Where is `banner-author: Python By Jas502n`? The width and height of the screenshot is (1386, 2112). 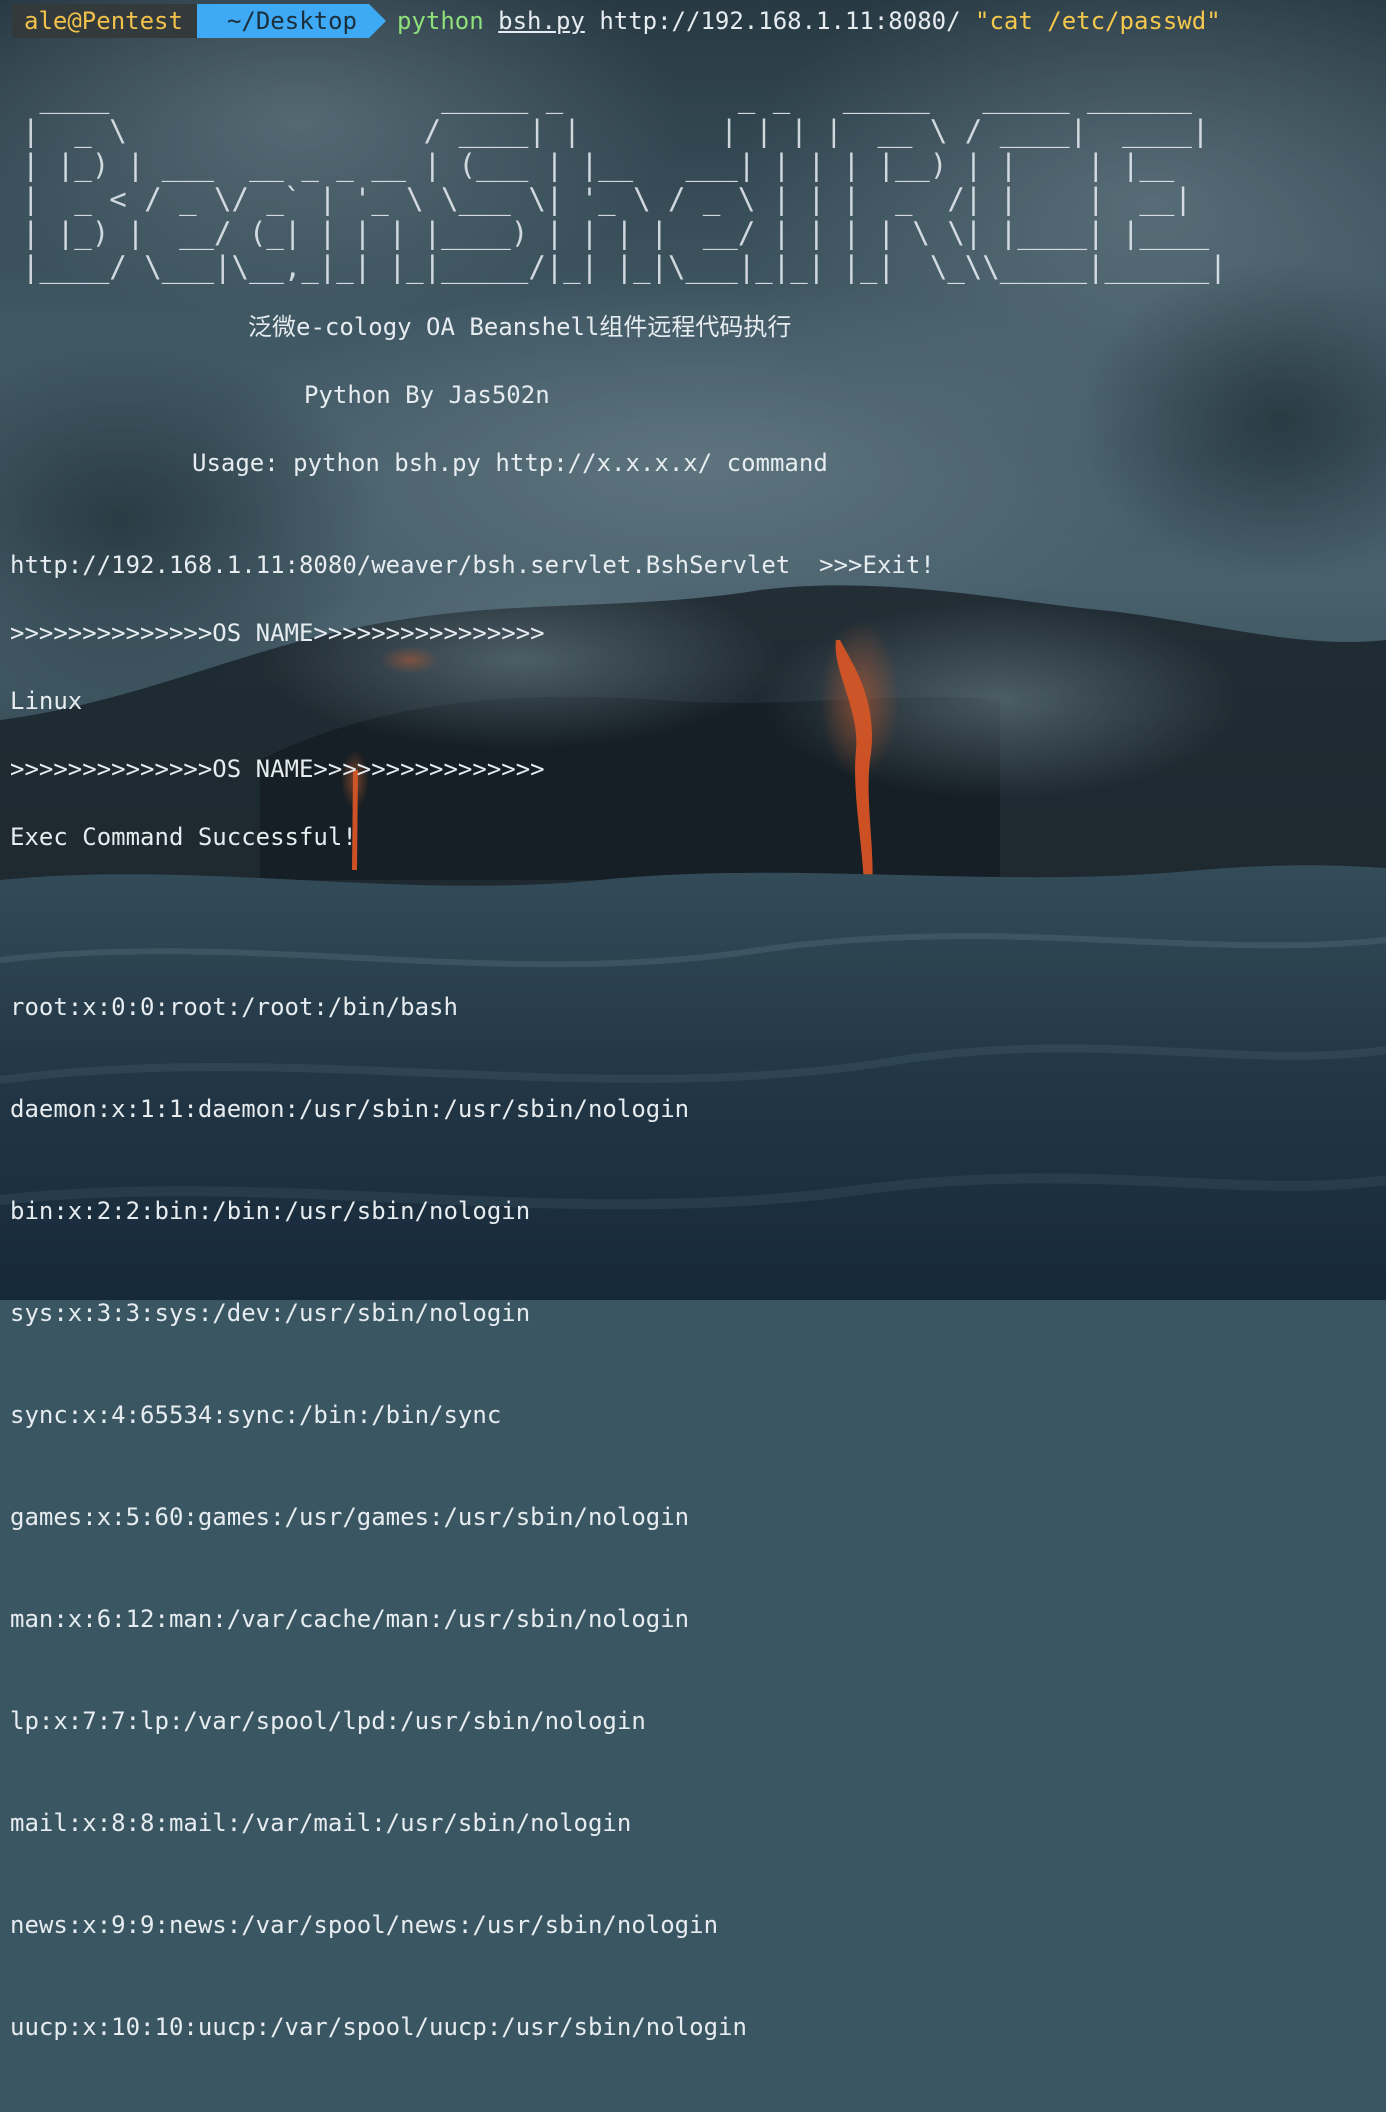 banner-author: Python By Jas502n is located at coordinates (427, 395).